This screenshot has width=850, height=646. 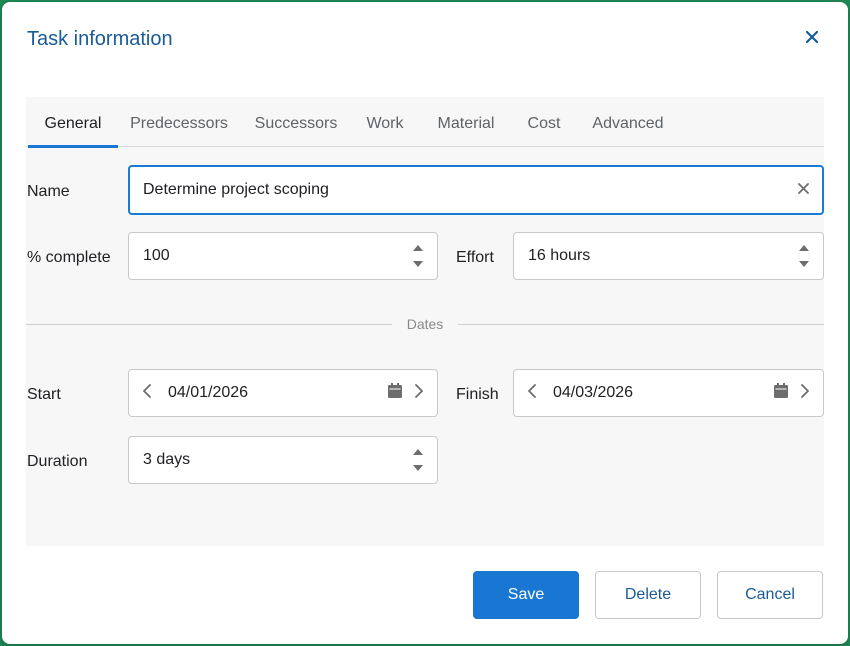 What do you see at coordinates (69, 257) in the screenshot?
I see `percent-complete-label: % complete` at bounding box center [69, 257].